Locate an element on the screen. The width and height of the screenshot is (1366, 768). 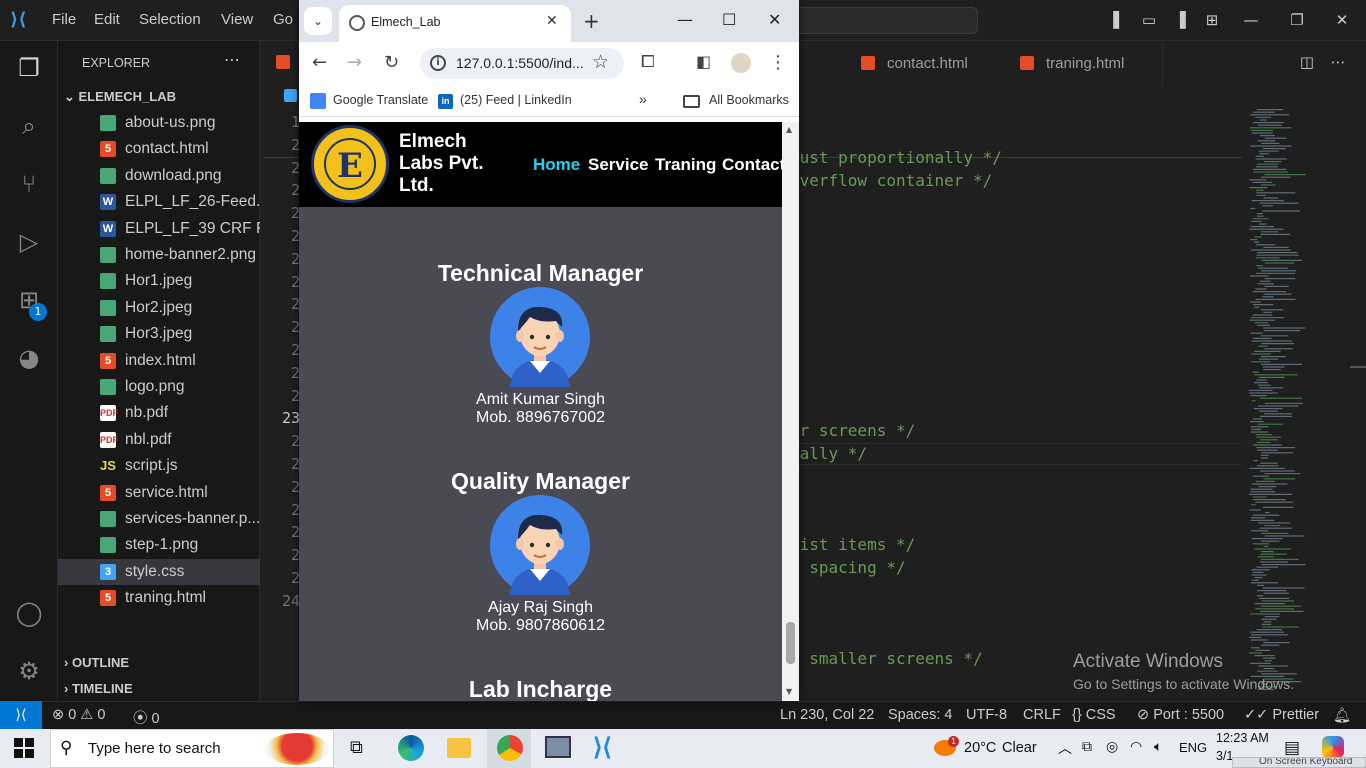
search-icon: ⌕ is located at coordinates (29, 126).